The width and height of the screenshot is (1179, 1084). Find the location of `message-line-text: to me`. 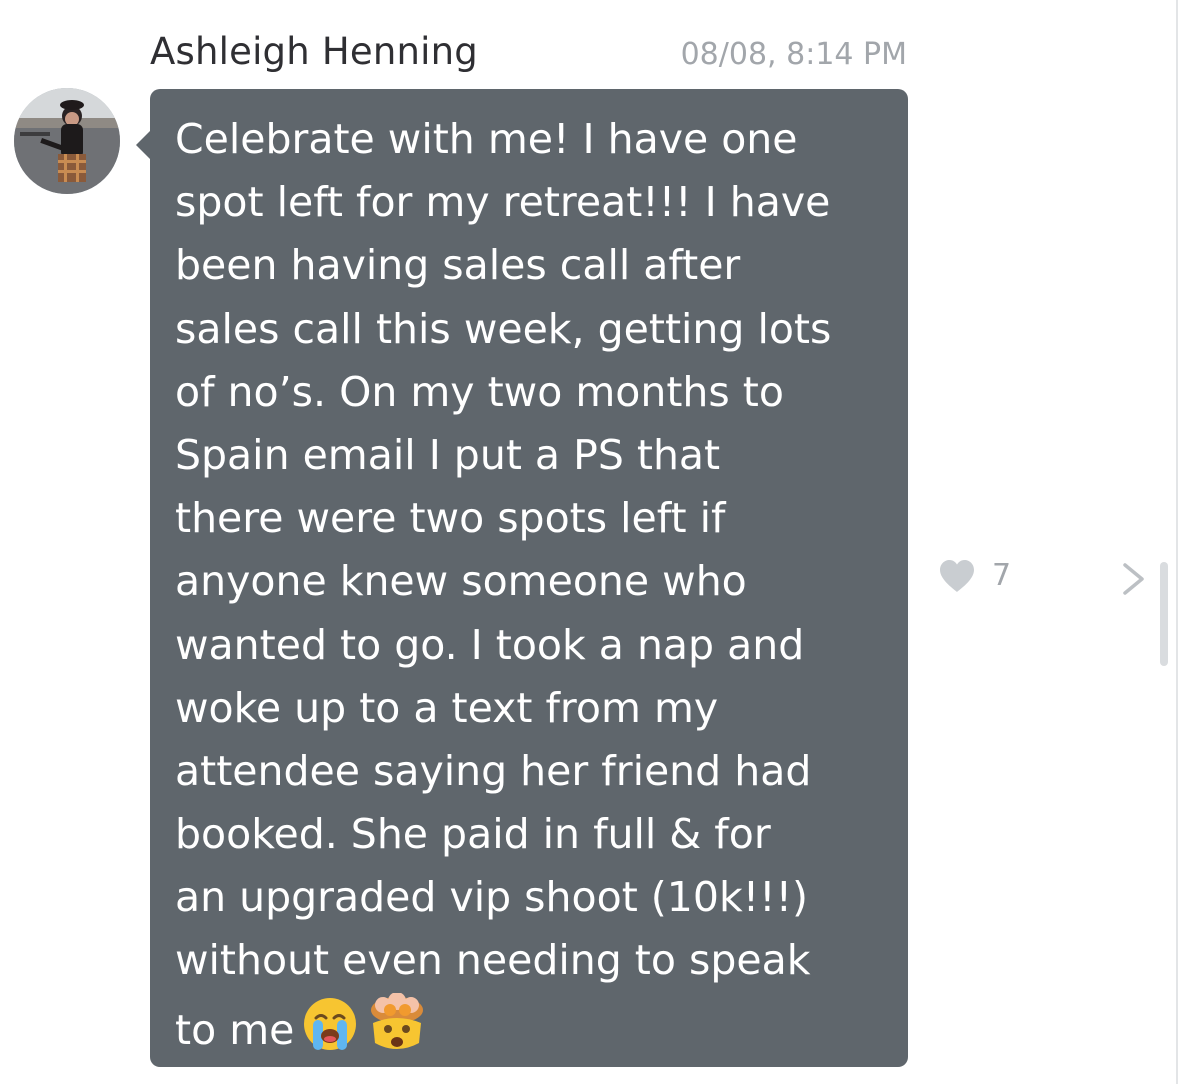

message-line-text: to me is located at coordinates (235, 1029).